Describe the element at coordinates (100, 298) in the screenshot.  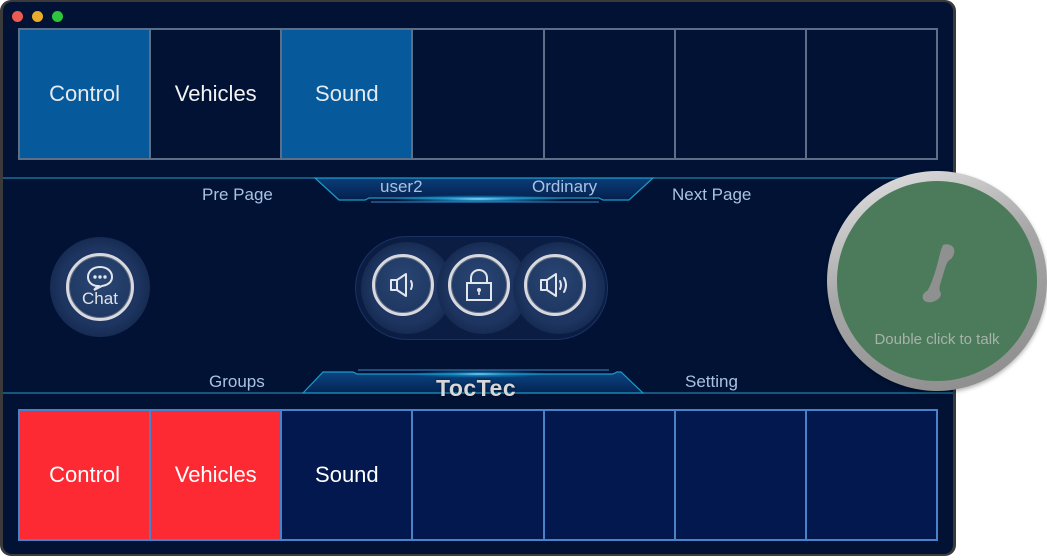
I see `chat-label: Chat` at that location.